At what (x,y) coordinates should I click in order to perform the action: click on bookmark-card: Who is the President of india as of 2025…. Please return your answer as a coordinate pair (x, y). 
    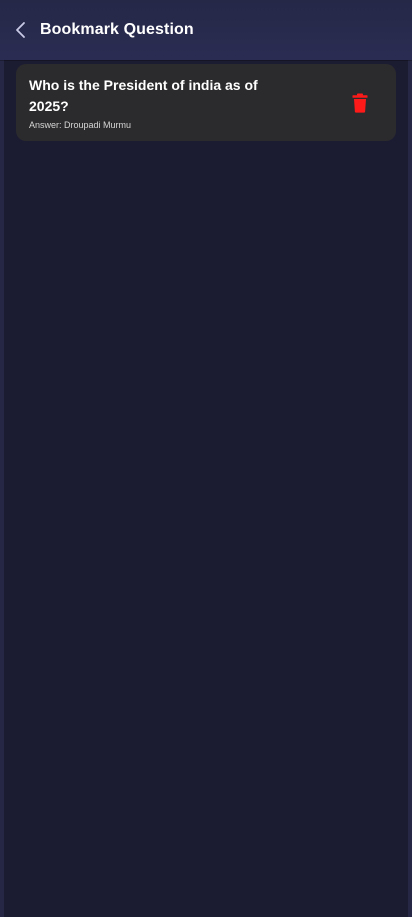
    Looking at the image, I should click on (206, 102).